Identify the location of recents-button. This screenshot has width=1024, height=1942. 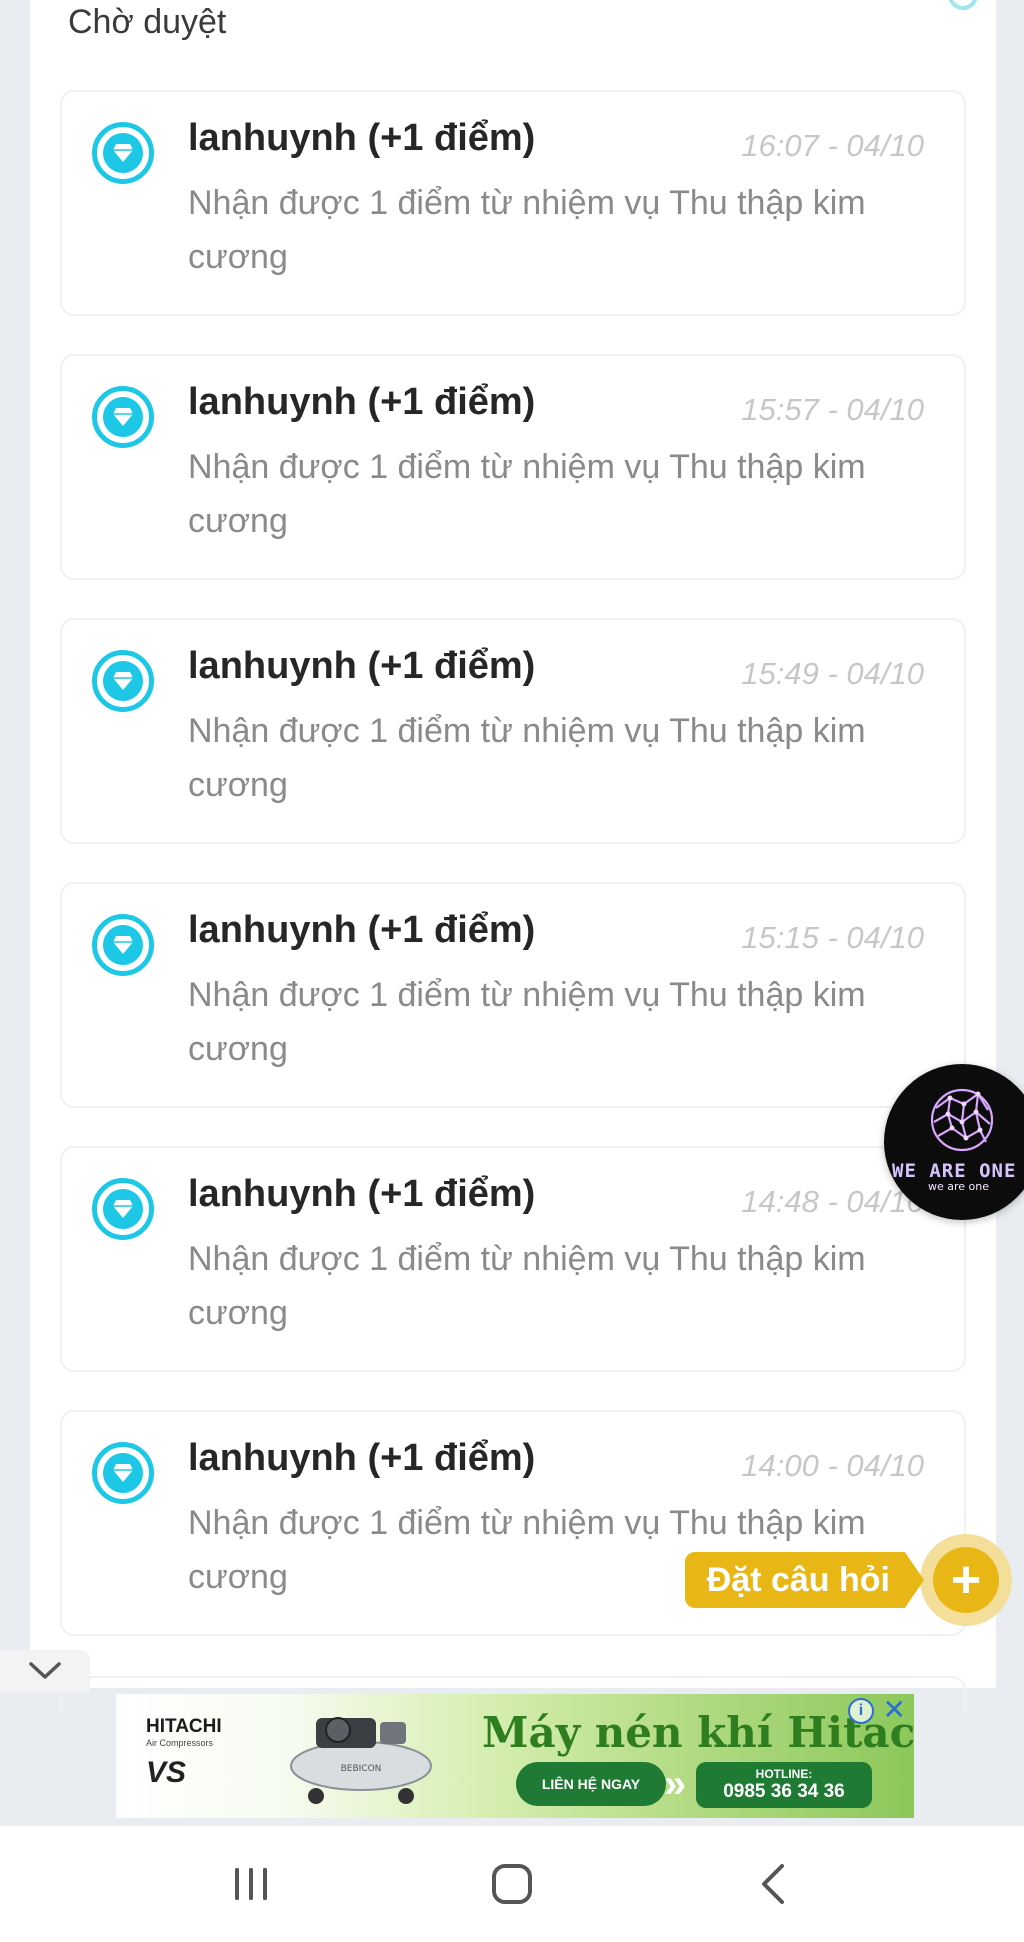
(251, 1884).